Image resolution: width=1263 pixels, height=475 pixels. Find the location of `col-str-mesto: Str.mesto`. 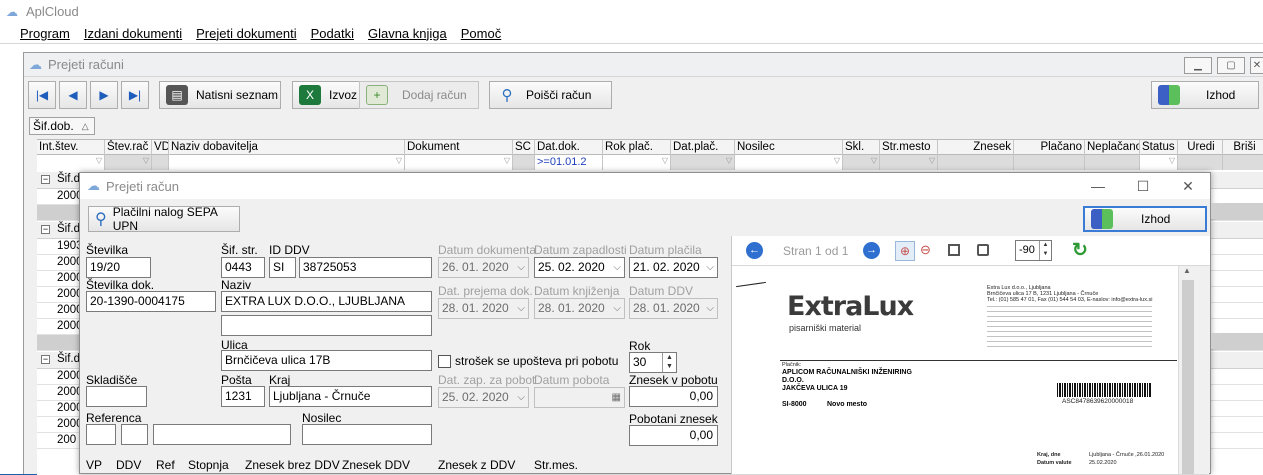

col-str-mesto: Str.mesto is located at coordinates (909, 147).